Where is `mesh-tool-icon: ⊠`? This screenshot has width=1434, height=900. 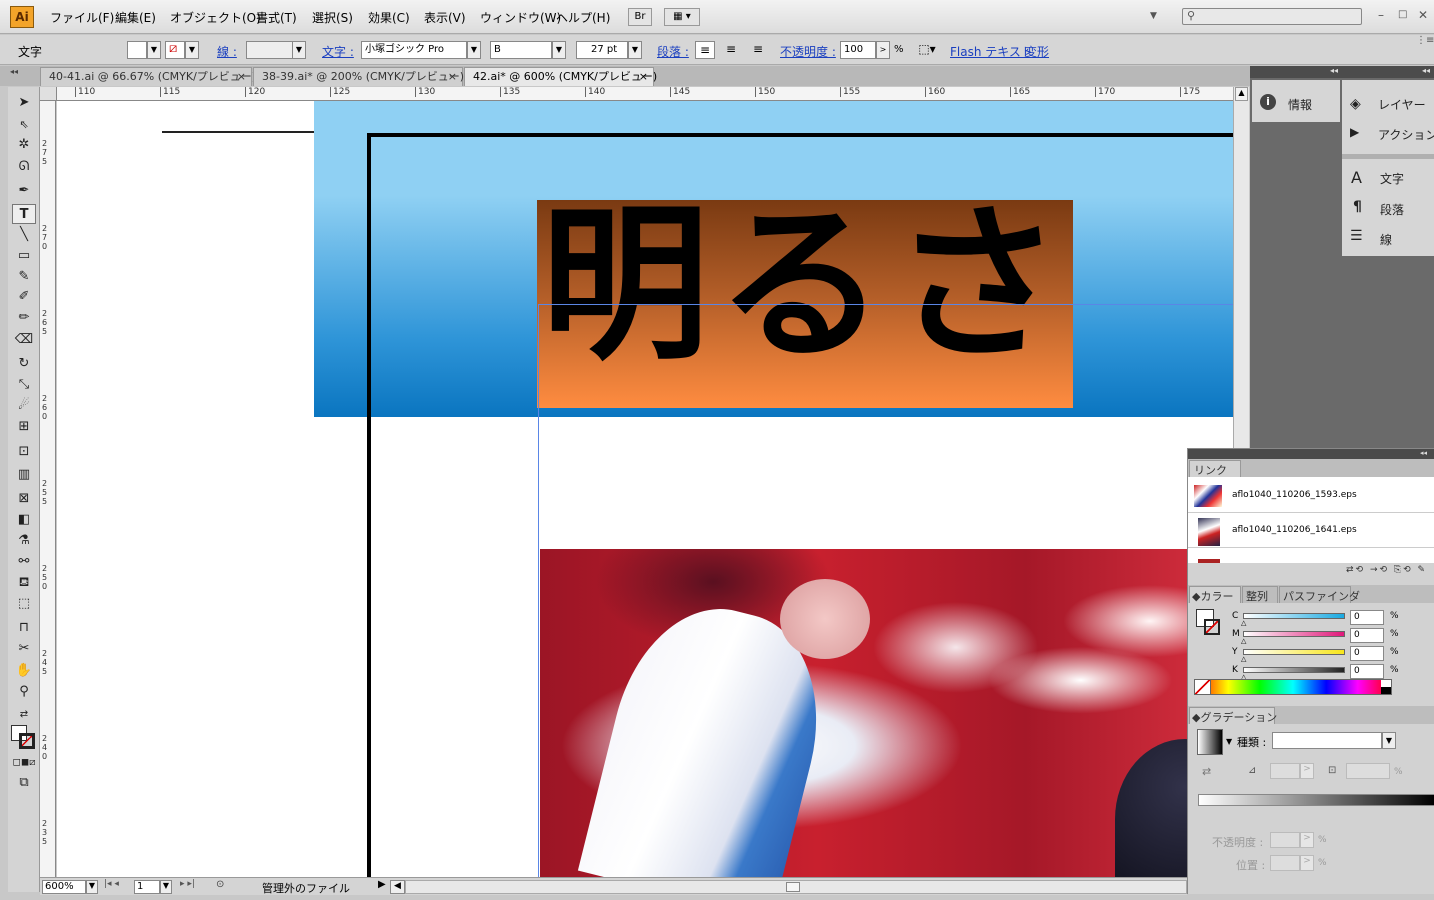
mesh-tool-icon: ⊠ is located at coordinates (24, 499).